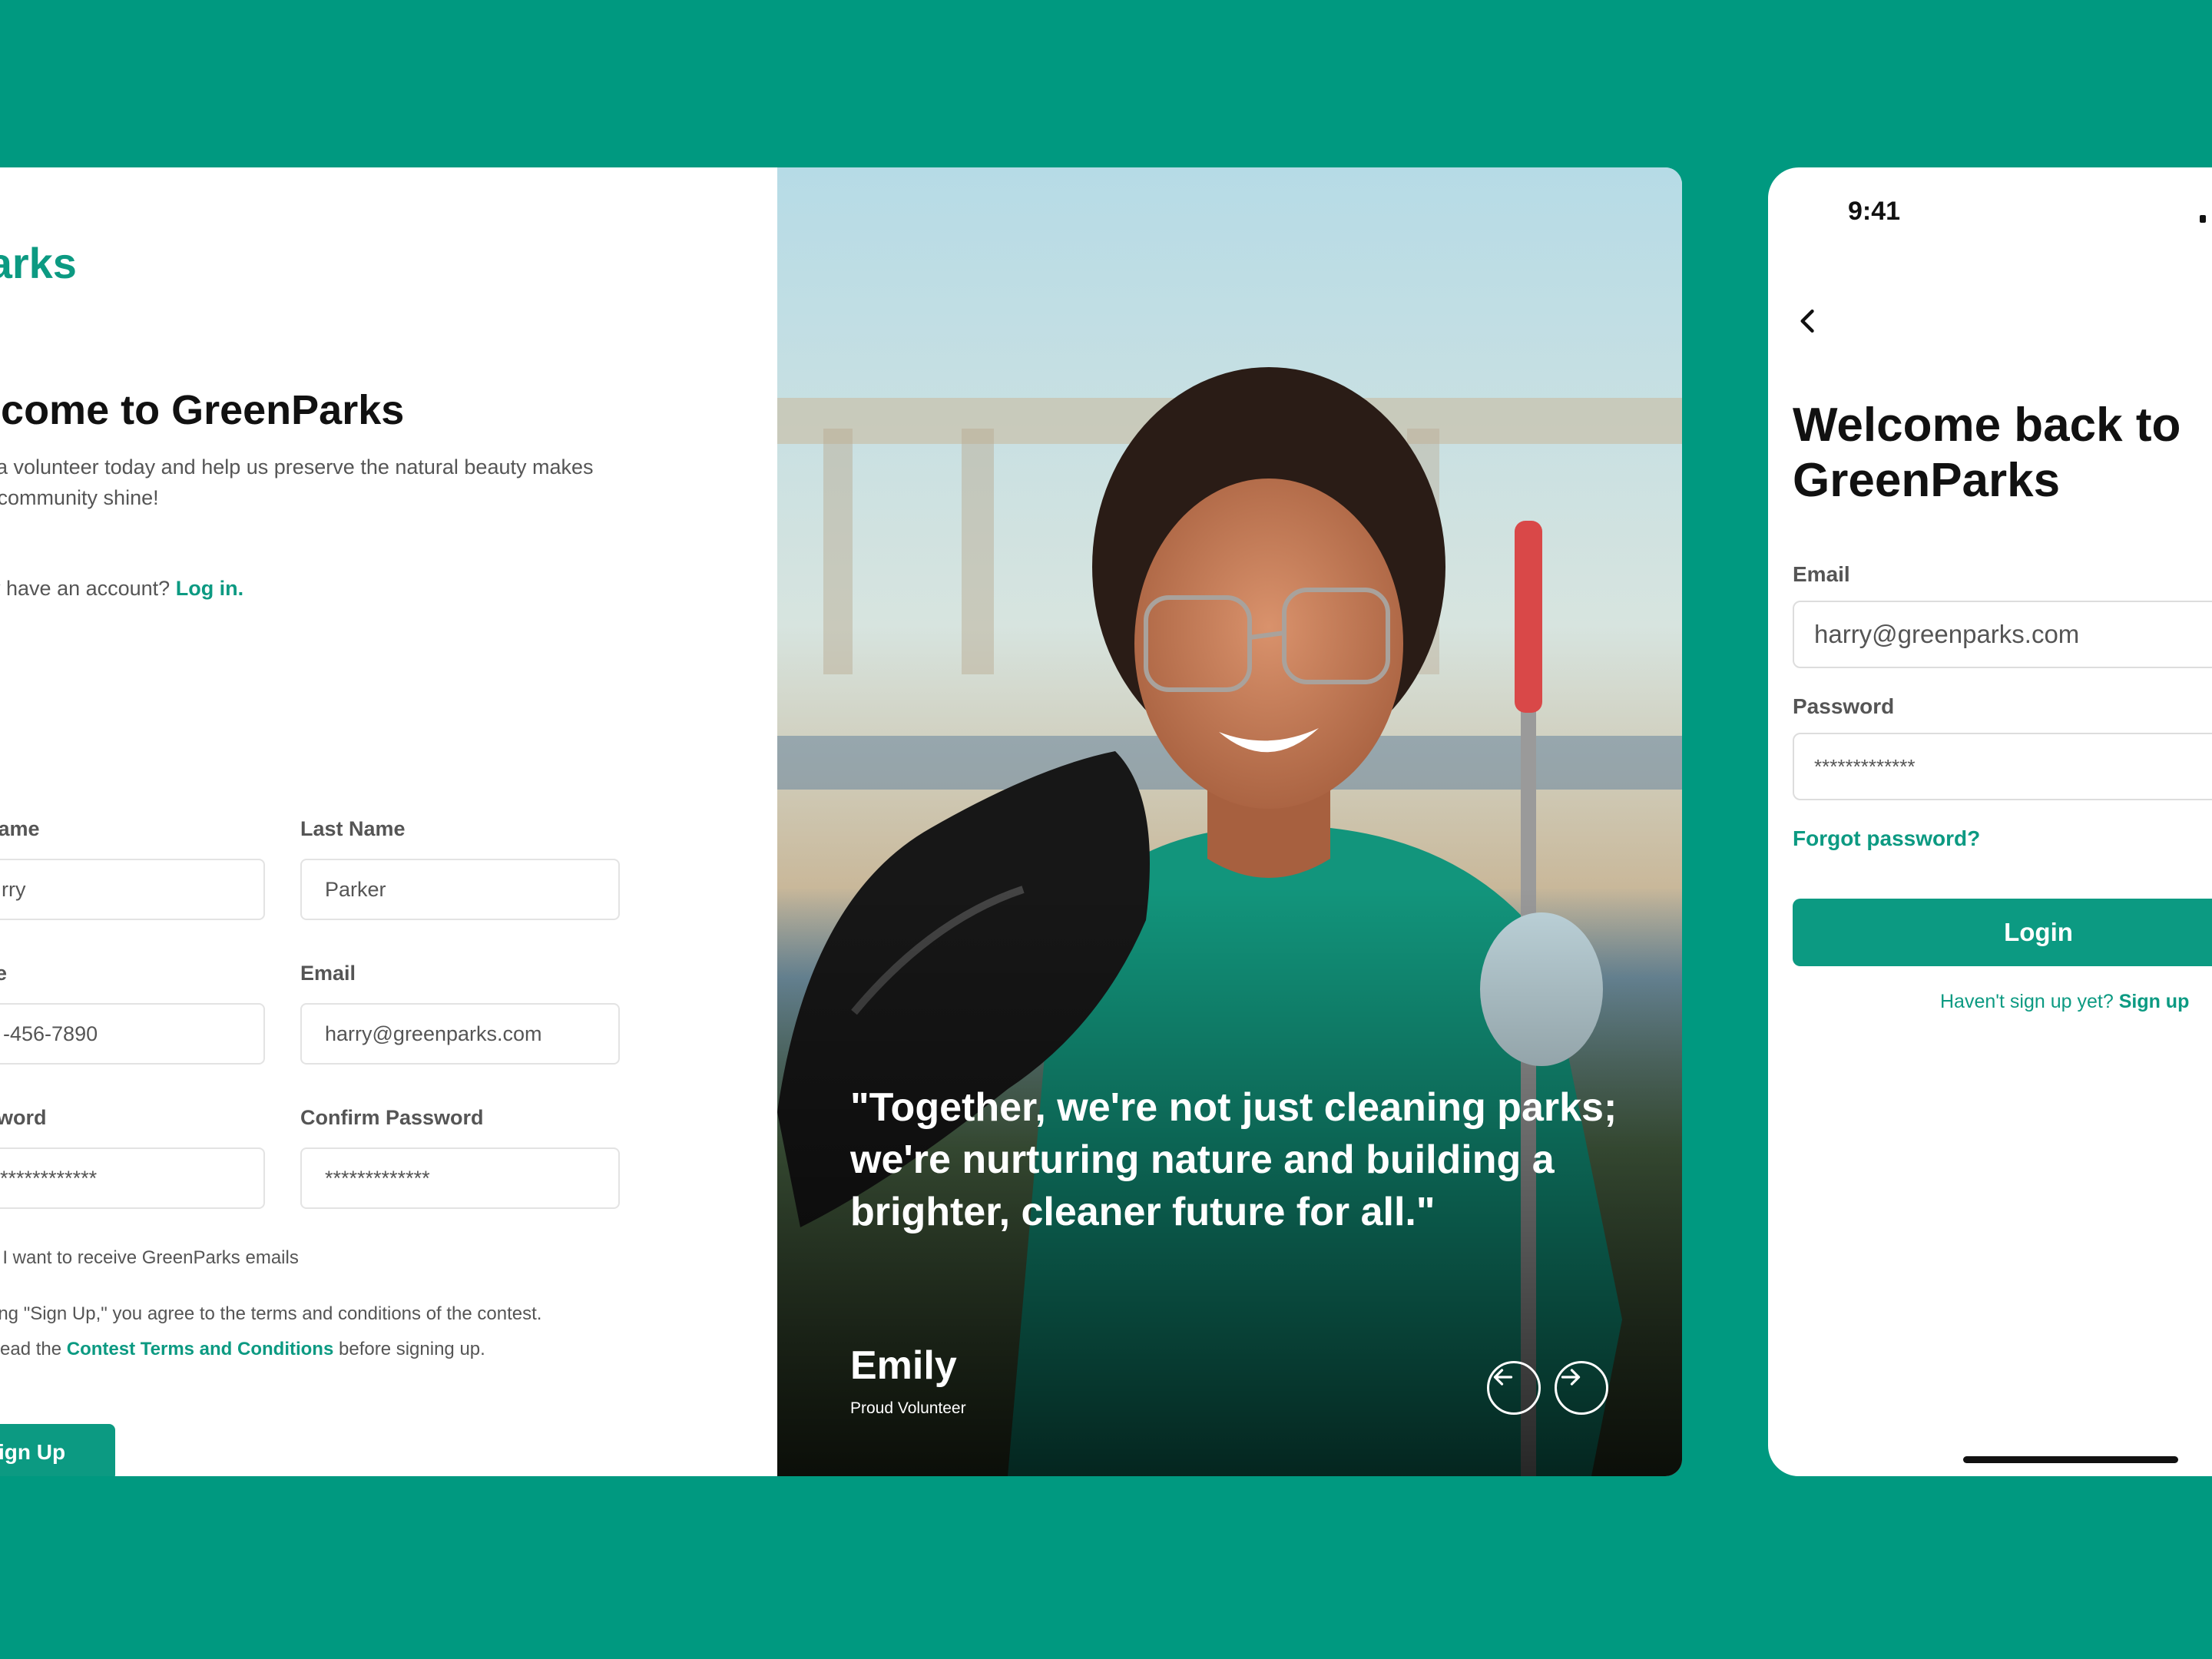  I want to click on signup-link: Sign up, so click(2155, 1002).